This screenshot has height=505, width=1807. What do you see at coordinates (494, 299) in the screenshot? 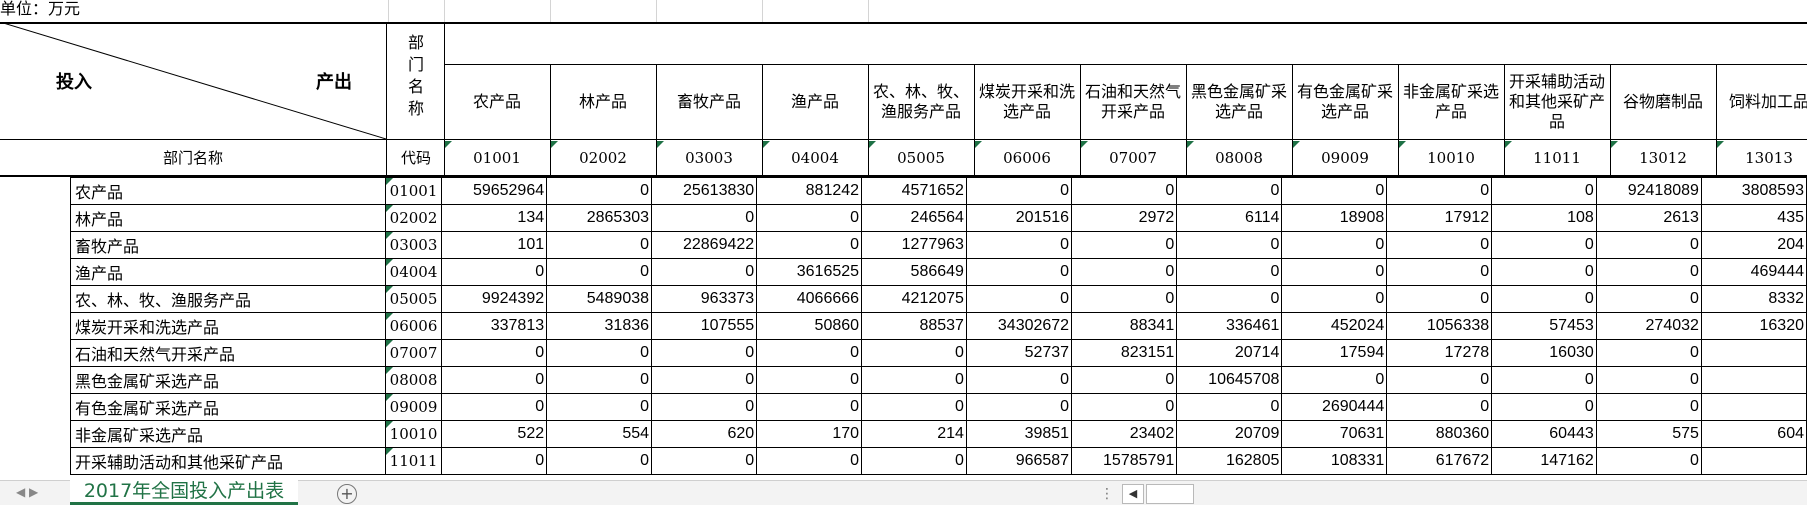
I see `data-cell: 9924392` at bounding box center [494, 299].